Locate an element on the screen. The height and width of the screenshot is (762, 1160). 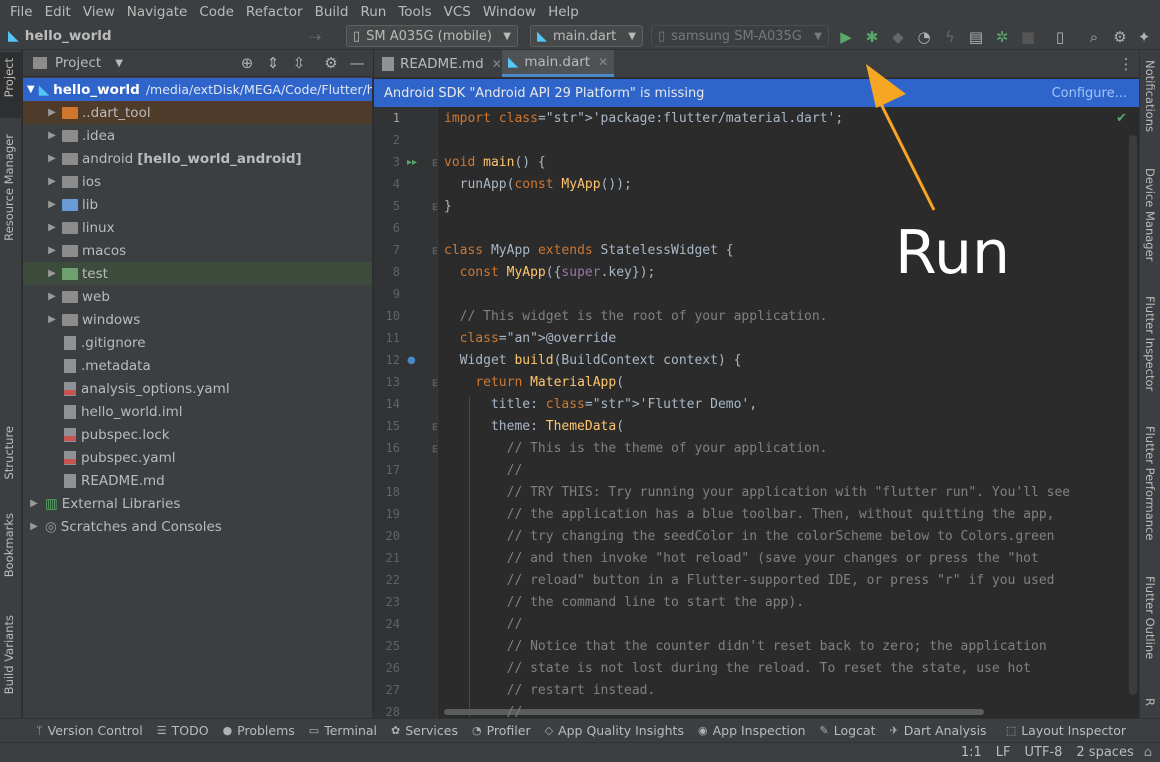
tree-item: ▶ ◎ Scratches and Consoles is located at coordinates (197, 526).